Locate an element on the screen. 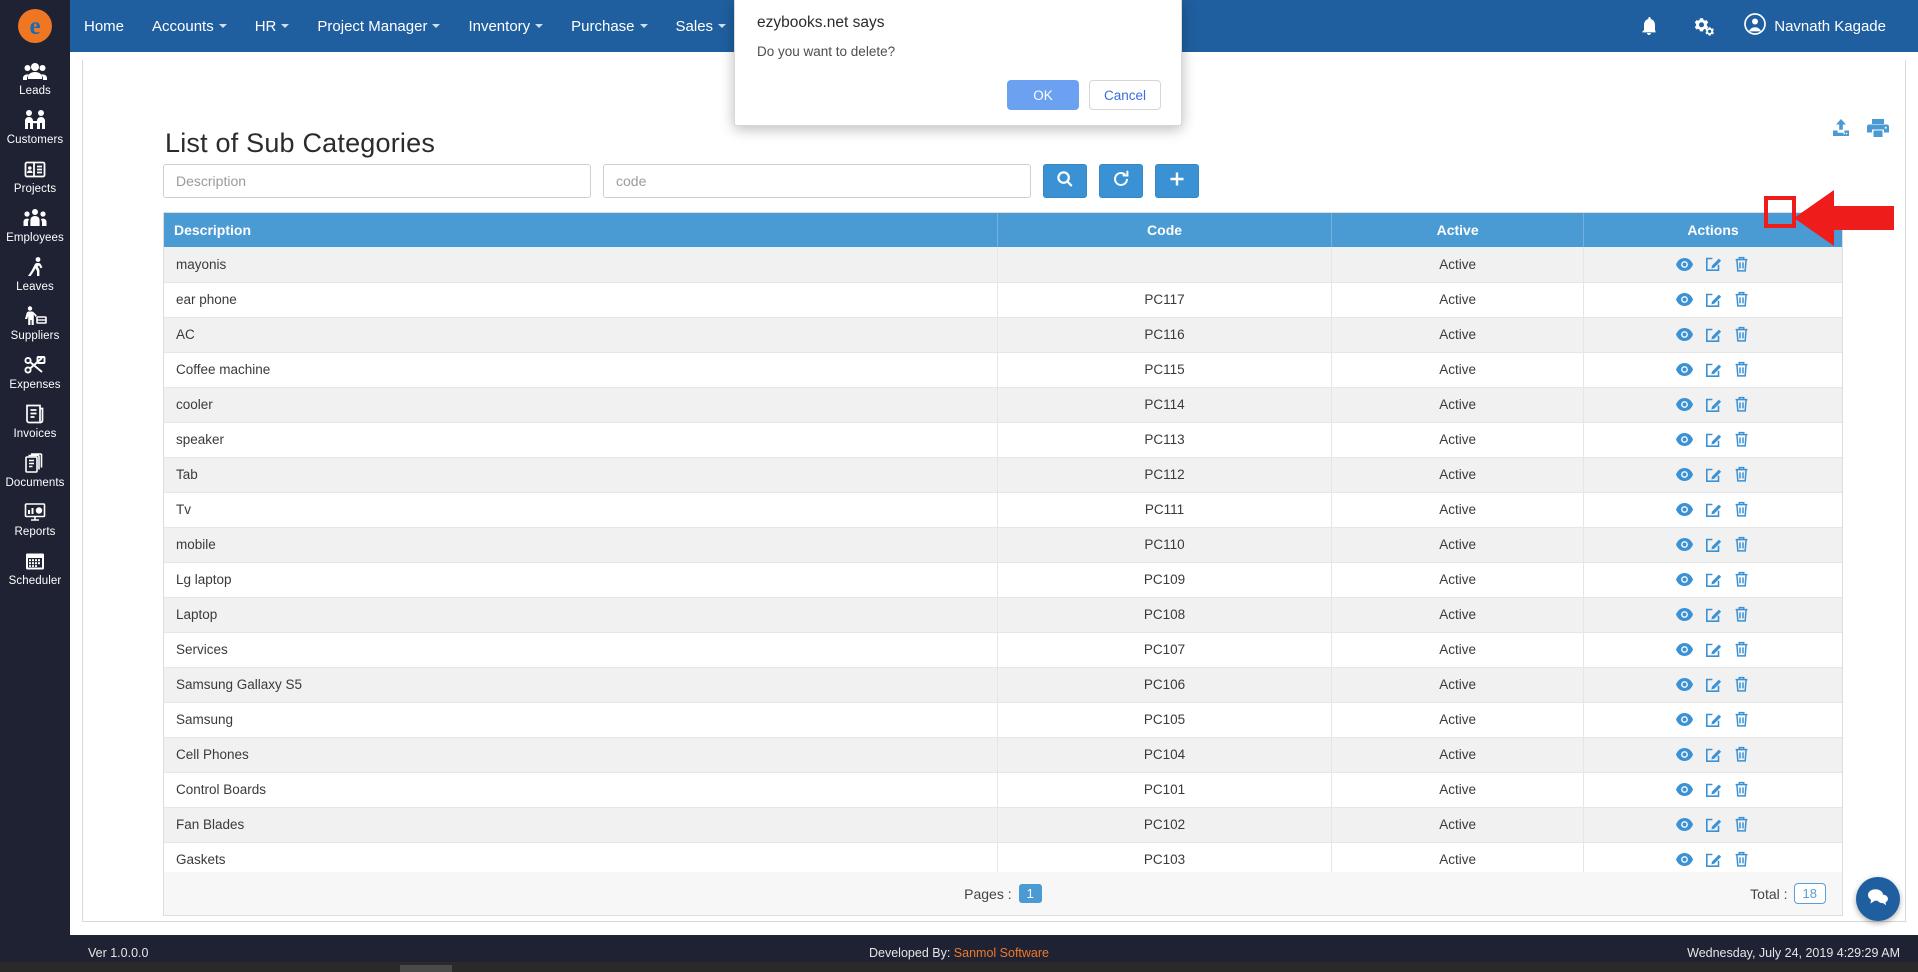 The height and width of the screenshot is (972, 1918). nav-item-sales: Sales is located at coordinates (701, 26).